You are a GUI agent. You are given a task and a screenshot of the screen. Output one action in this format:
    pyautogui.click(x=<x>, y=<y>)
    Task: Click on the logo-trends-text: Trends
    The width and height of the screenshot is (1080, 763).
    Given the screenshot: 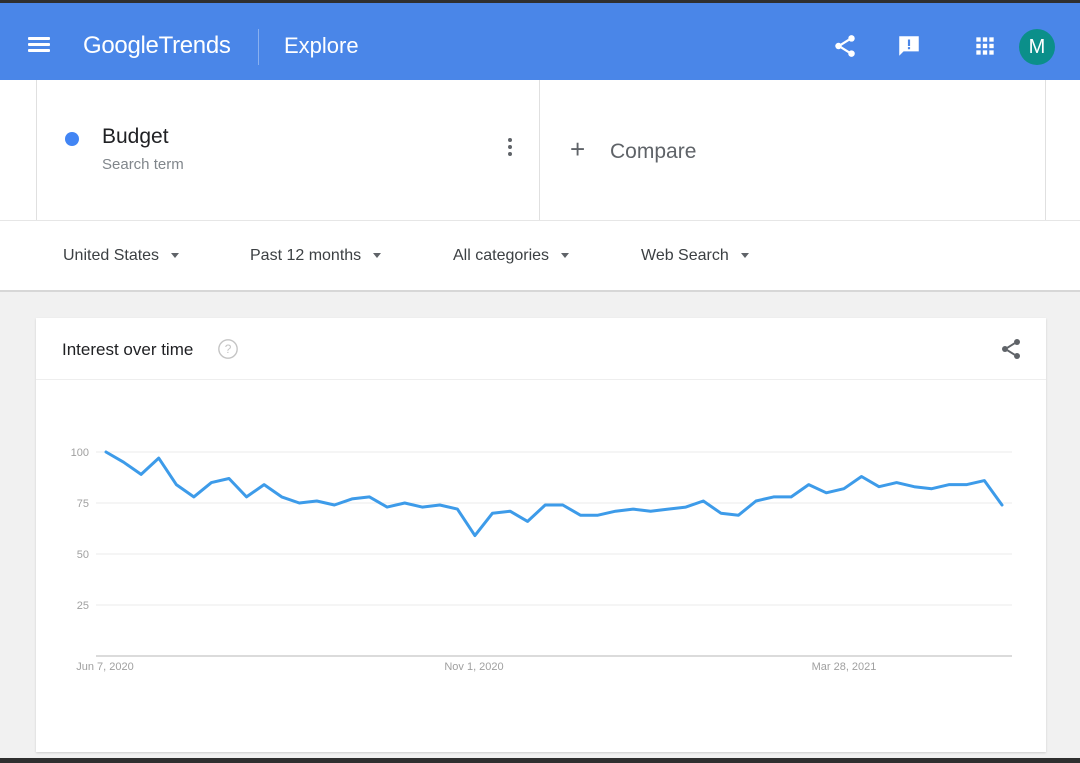 What is the action you would take?
    pyautogui.click(x=194, y=45)
    